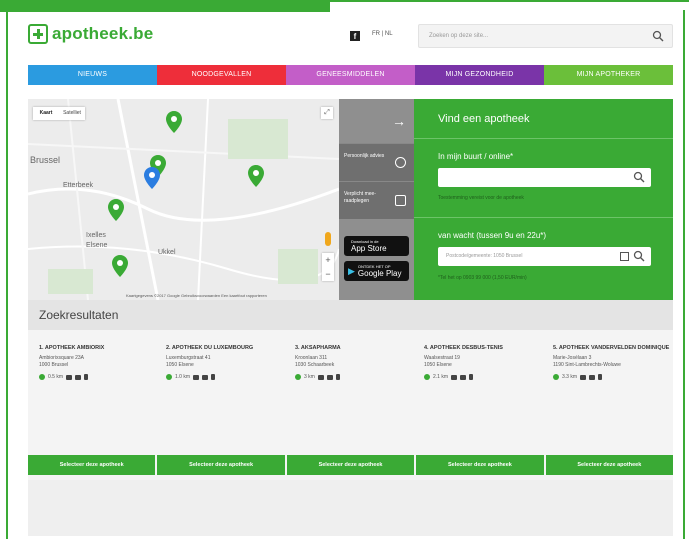 This screenshot has width=689, height=539. I want to click on google-play-button: ▶ ONTDEK HET OP Google Play, so click(376, 271).